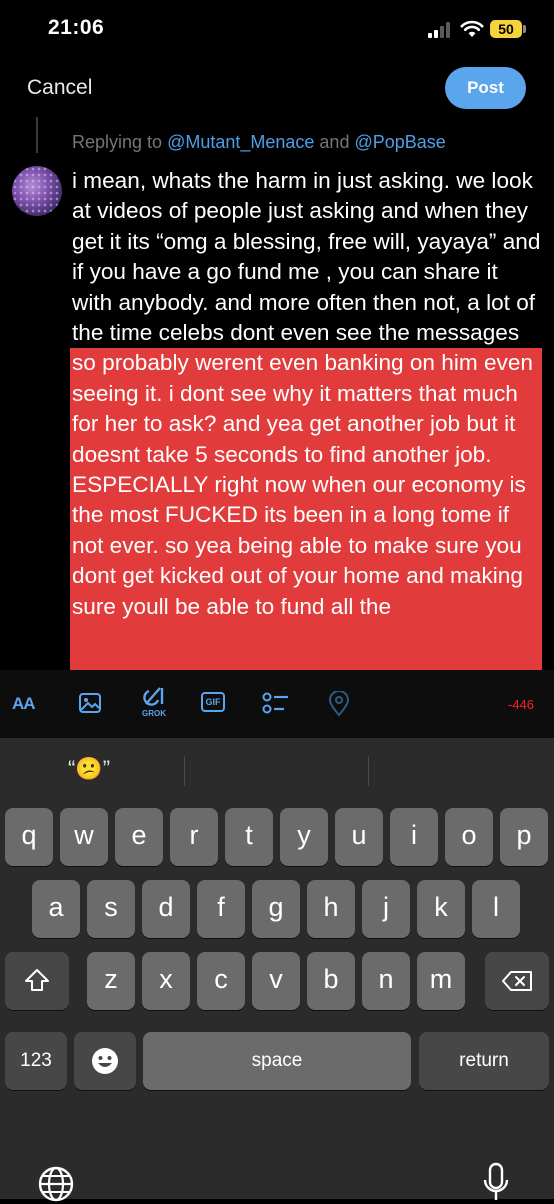  What do you see at coordinates (386, 909) in the screenshot?
I see `key-j: j` at bounding box center [386, 909].